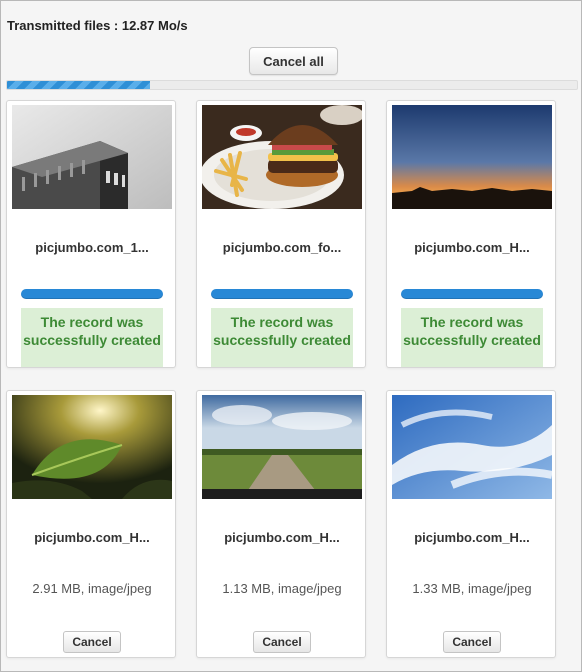 This screenshot has width=582, height=672. What do you see at coordinates (282, 588) in the screenshot?
I see `file-meta: 1.13 MB, image/jpeg` at bounding box center [282, 588].